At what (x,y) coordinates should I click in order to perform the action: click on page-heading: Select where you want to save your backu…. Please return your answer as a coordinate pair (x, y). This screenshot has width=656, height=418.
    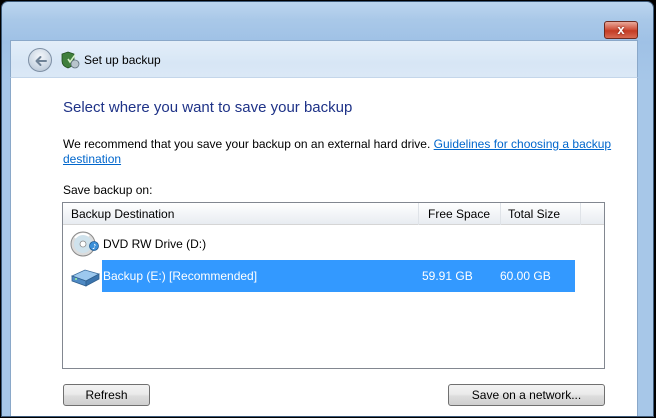
    Looking at the image, I should click on (208, 107).